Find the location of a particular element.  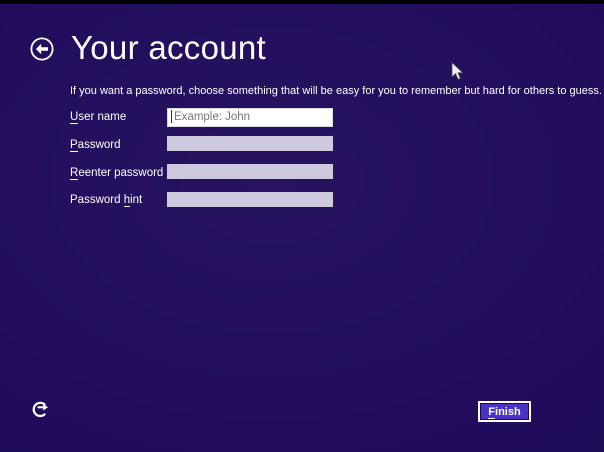

username-input is located at coordinates (250, 117).